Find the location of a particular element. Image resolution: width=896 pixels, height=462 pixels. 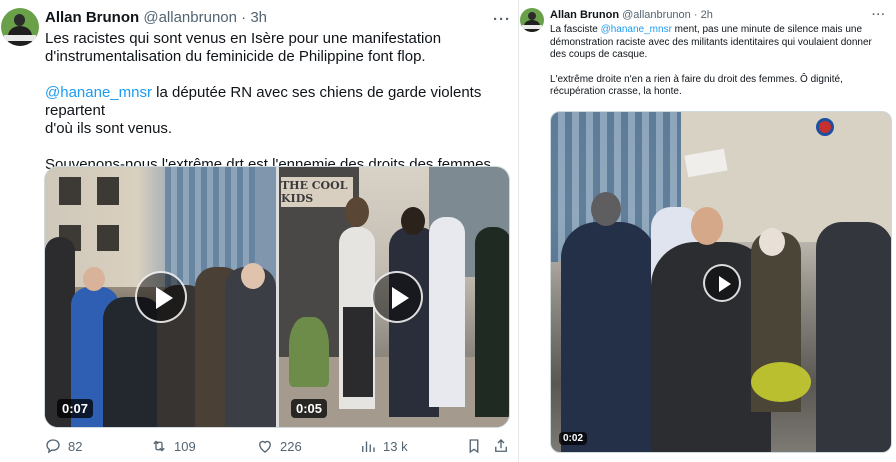

reply-button: 82 is located at coordinates (63, 446).